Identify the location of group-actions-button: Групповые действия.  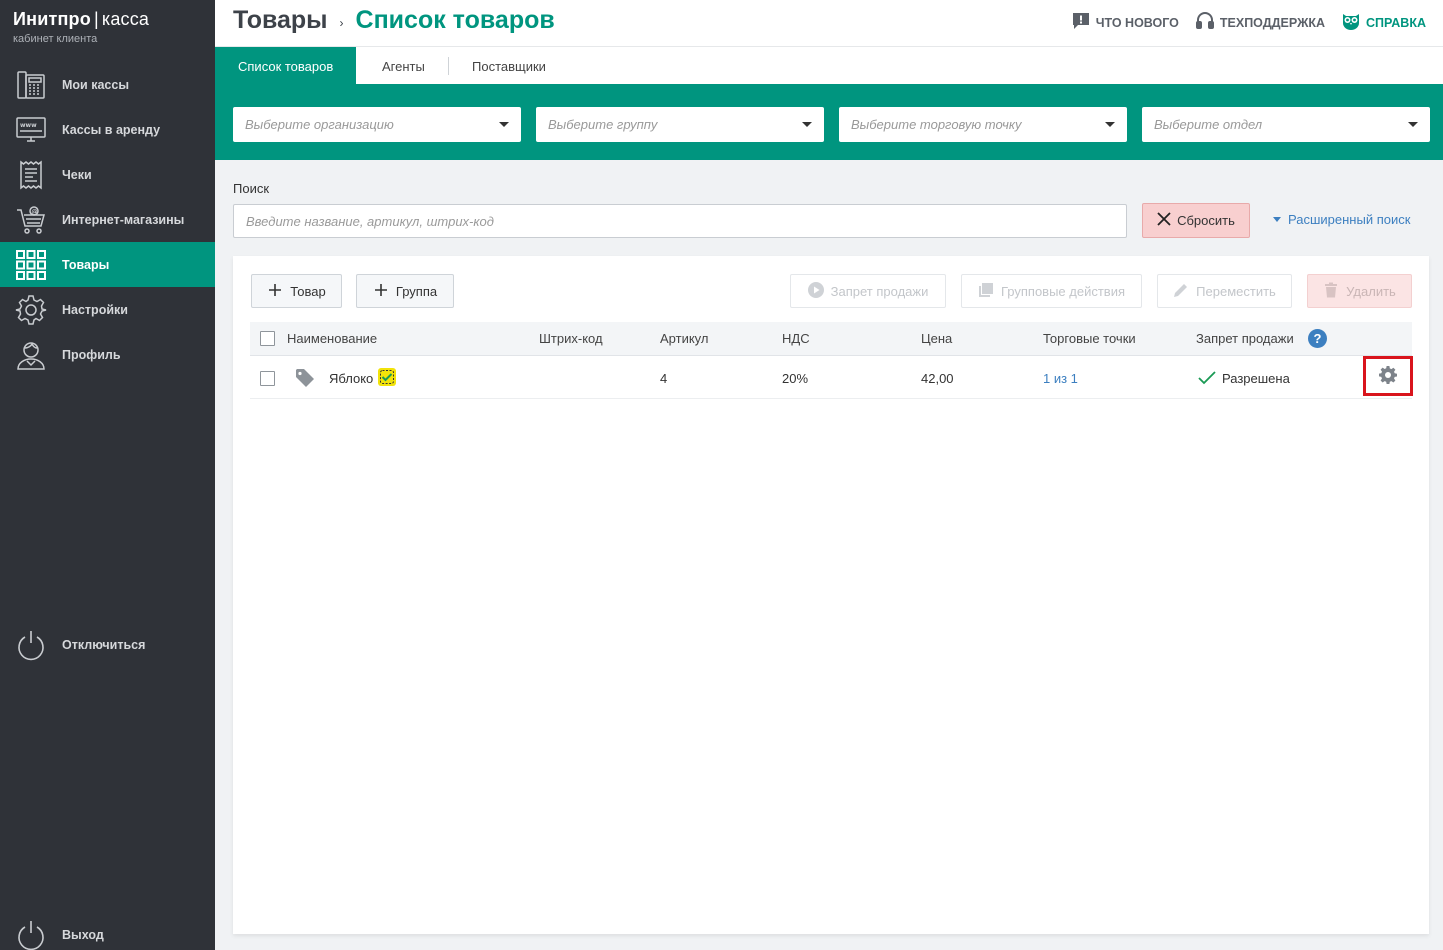
(1051, 291).